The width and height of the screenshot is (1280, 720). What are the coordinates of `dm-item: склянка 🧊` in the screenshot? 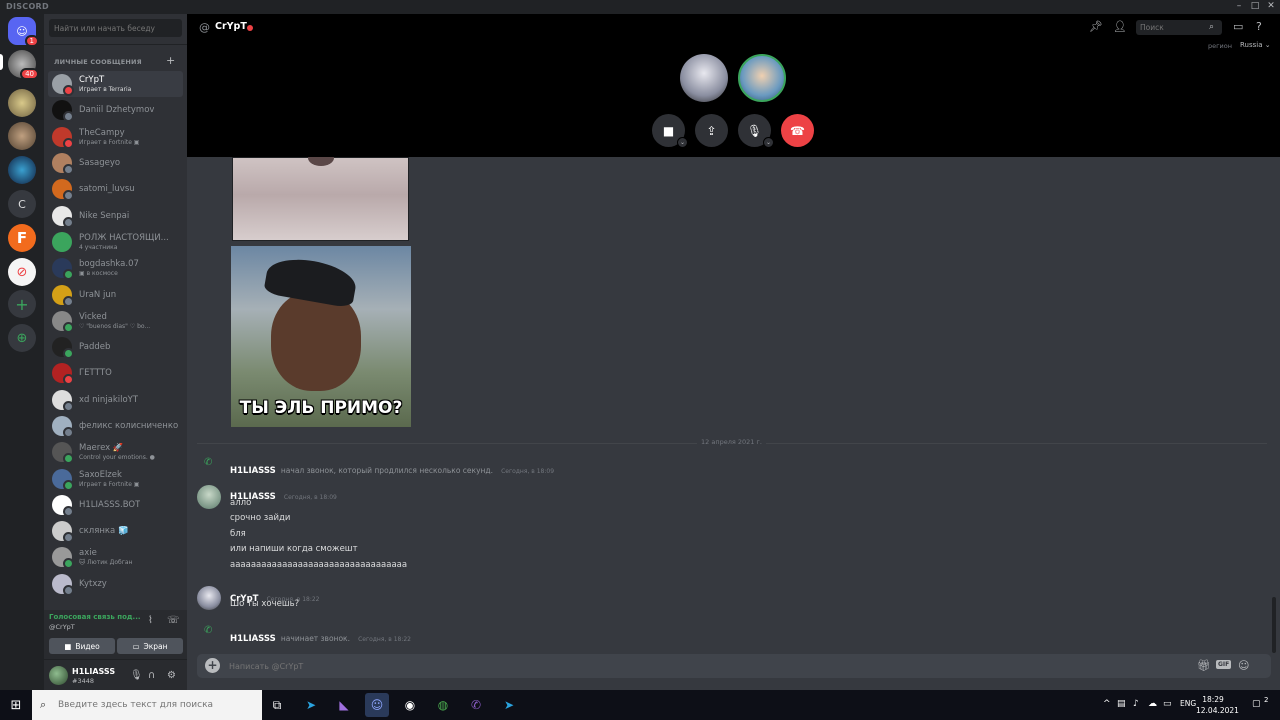 It's located at (115, 531).